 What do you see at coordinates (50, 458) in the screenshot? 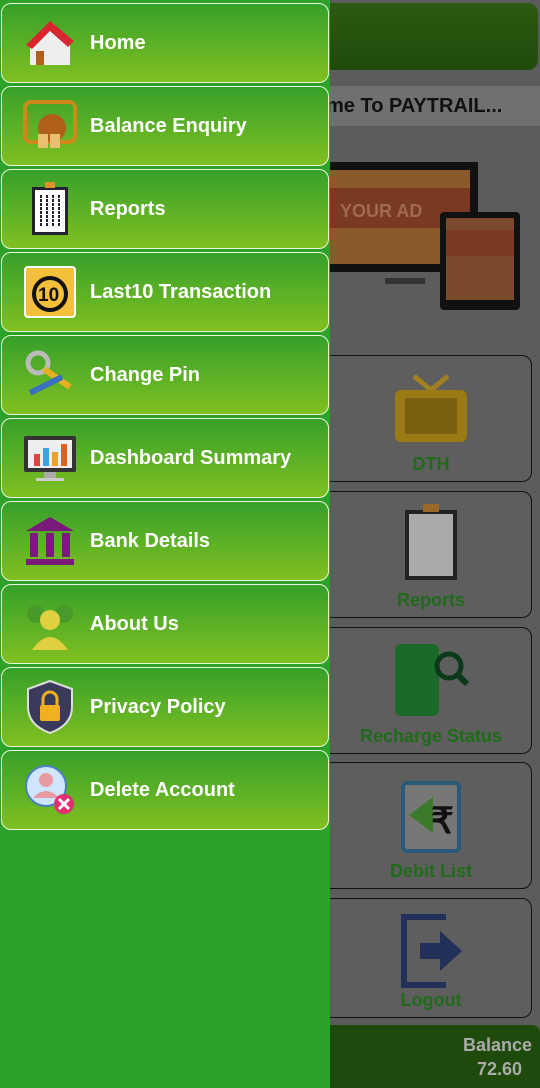
I see `monitor-chart-icon` at bounding box center [50, 458].